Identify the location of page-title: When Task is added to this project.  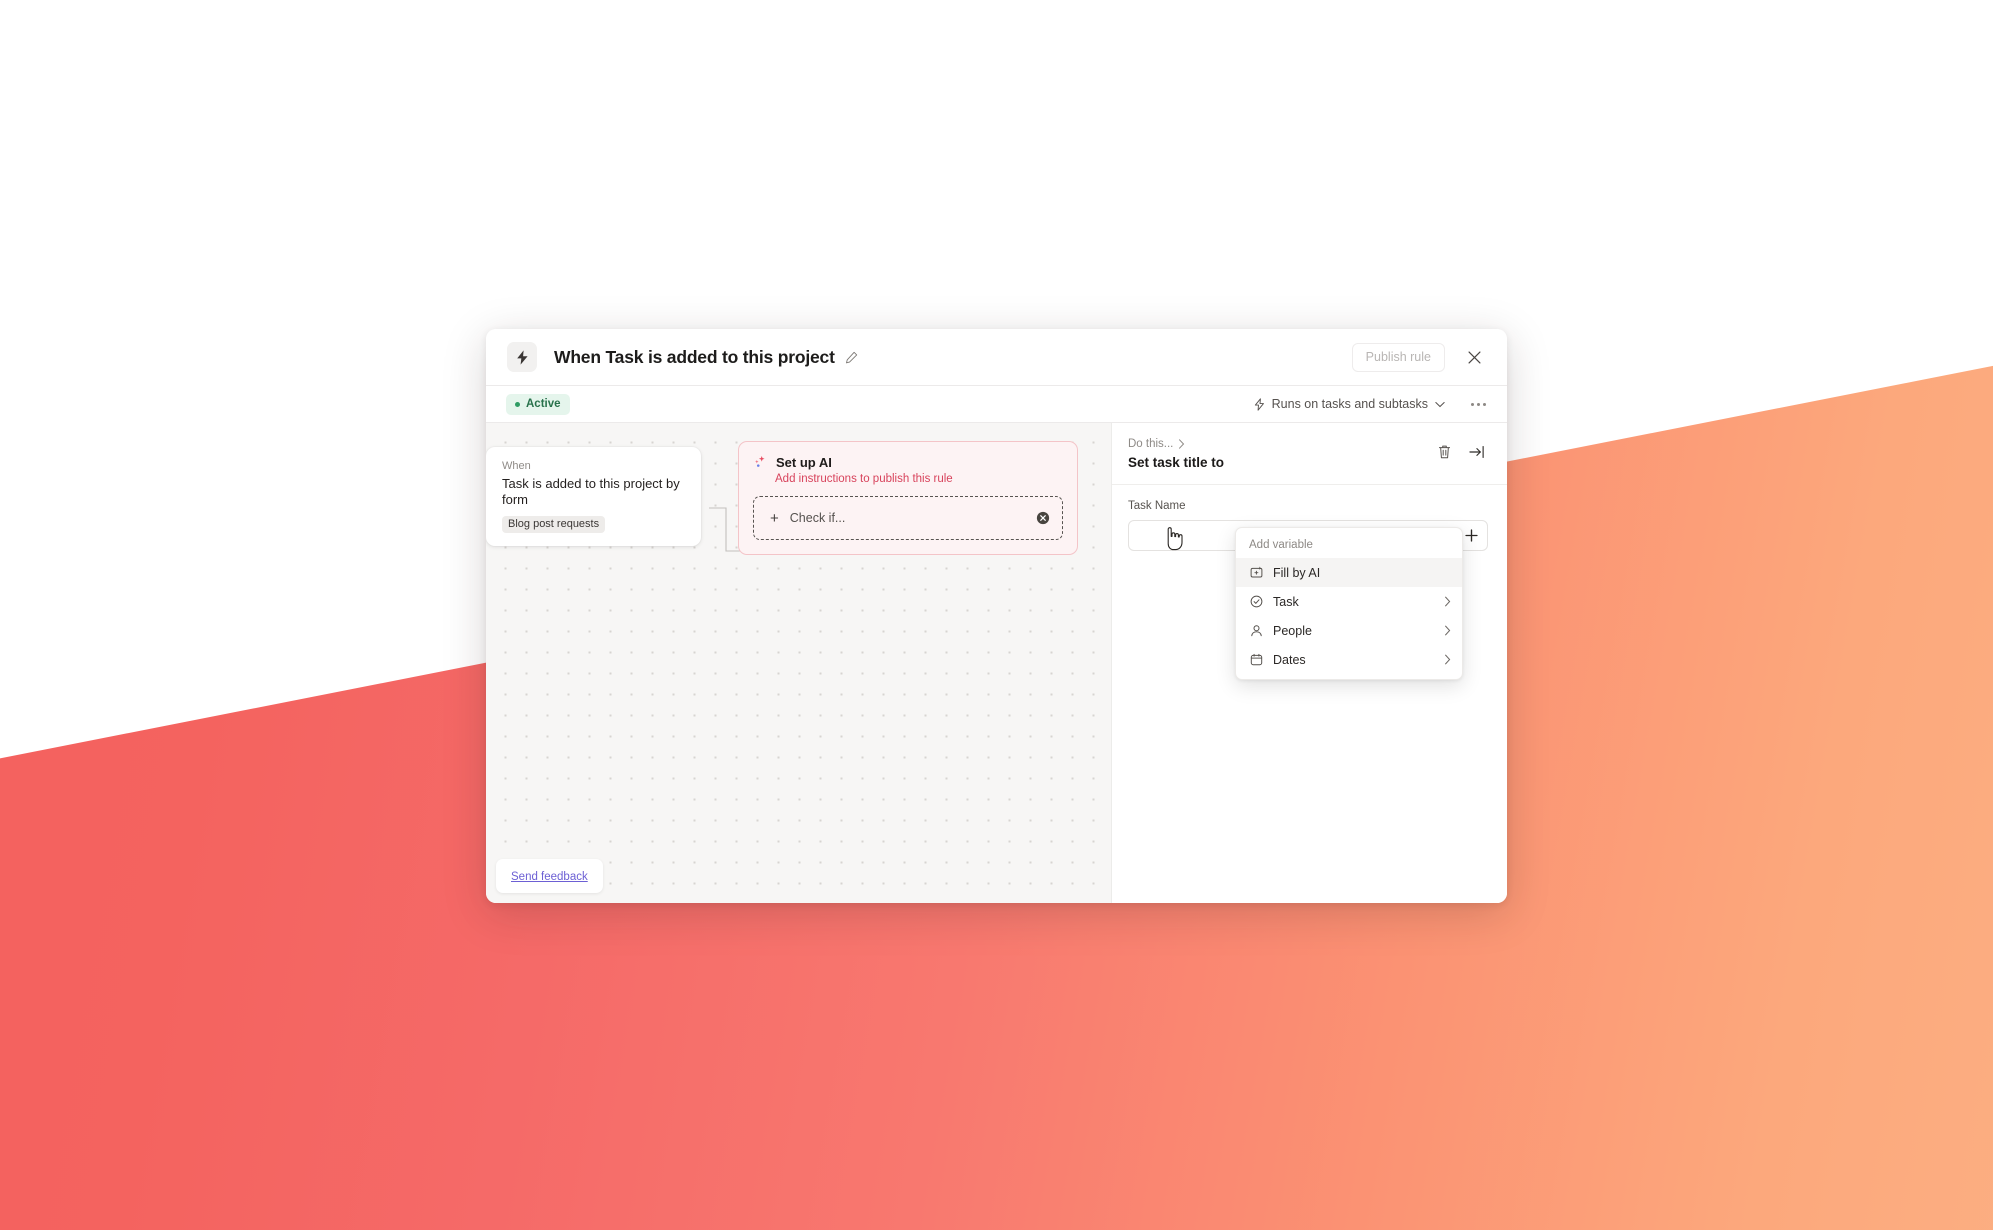
(694, 356).